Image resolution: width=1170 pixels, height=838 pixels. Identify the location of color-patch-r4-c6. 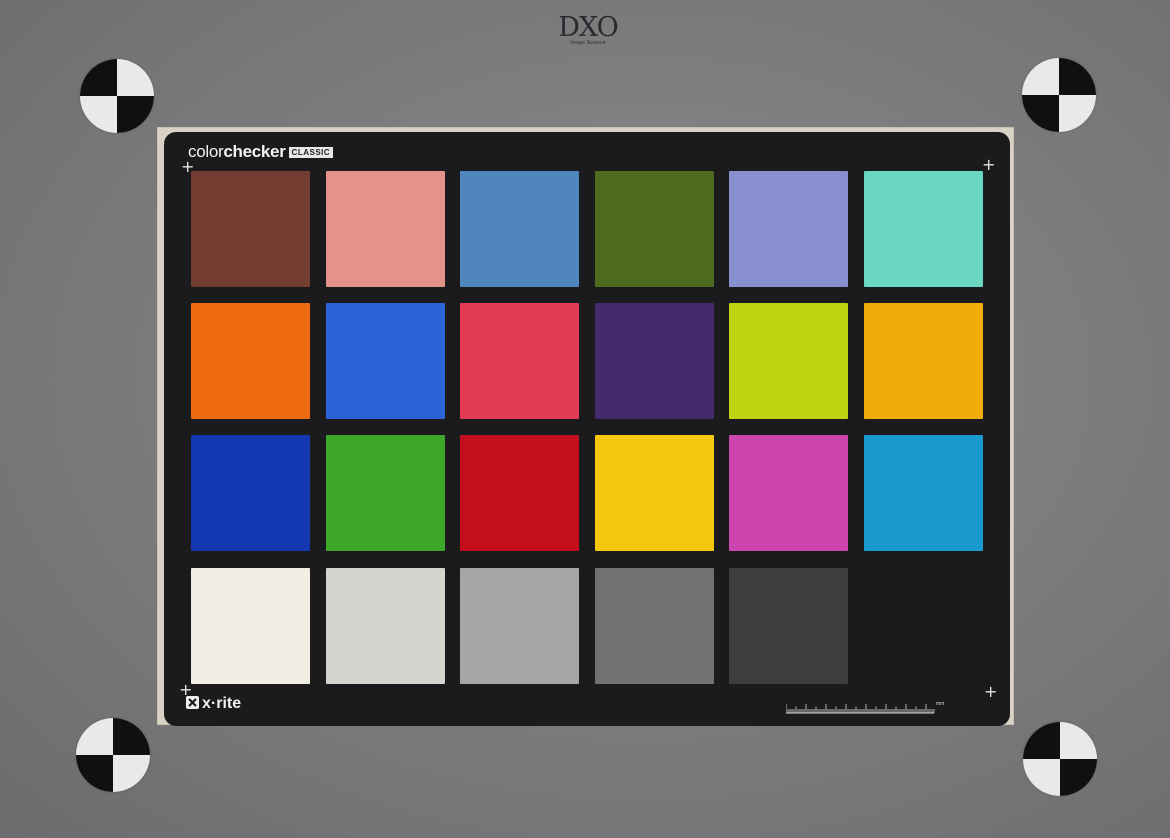
(923, 626).